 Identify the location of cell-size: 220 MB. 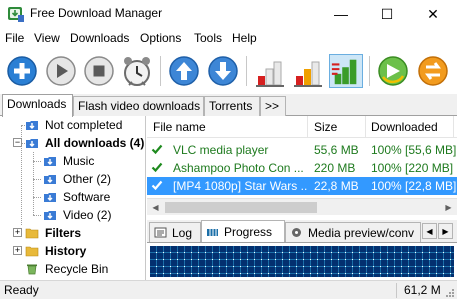
(335, 168).